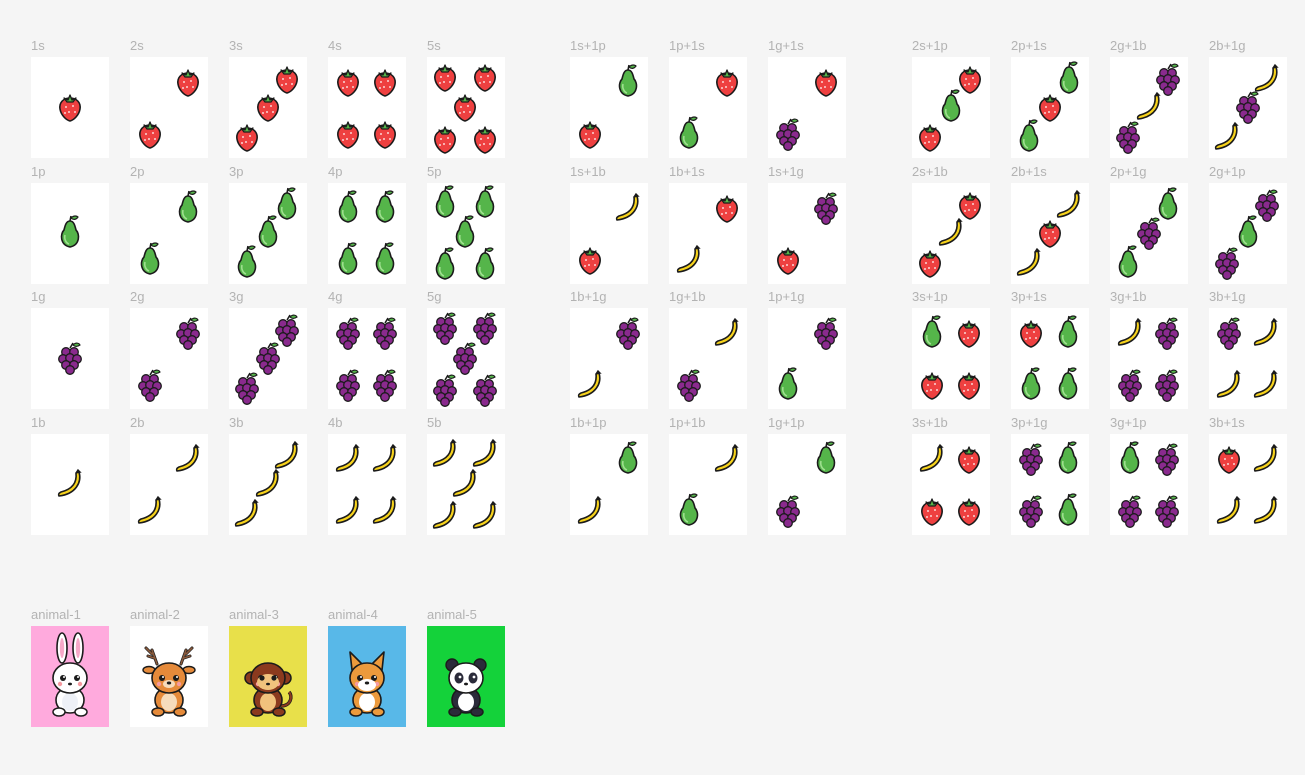 This screenshot has width=1305, height=775. I want to click on frame-label: 1b+1g, so click(588, 296).